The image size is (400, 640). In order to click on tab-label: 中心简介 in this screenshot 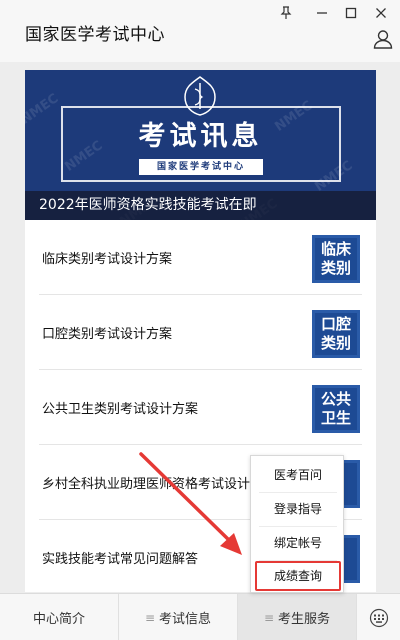, I will do `click(58, 619)`.